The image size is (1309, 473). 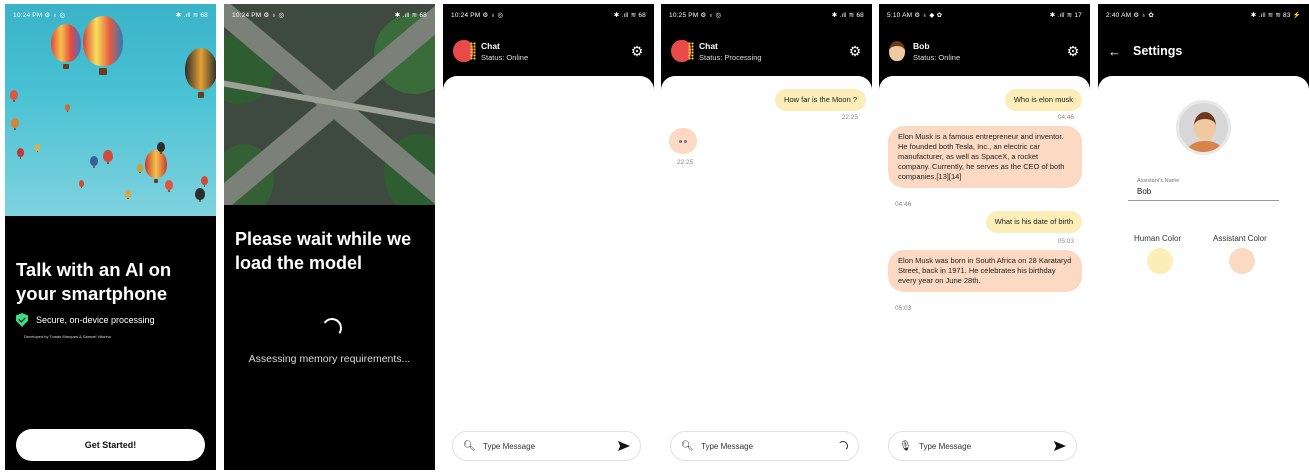 I want to click on assistant-color-label: Assistant Color, so click(x=1240, y=238).